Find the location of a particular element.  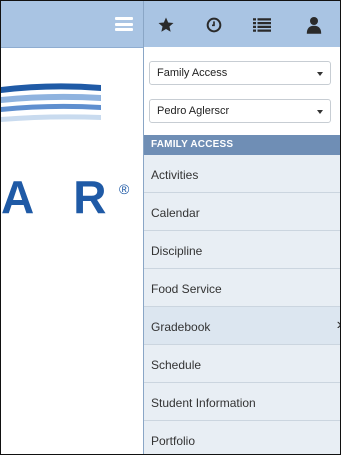

nav-item-label: Portfolio is located at coordinates (173, 441).